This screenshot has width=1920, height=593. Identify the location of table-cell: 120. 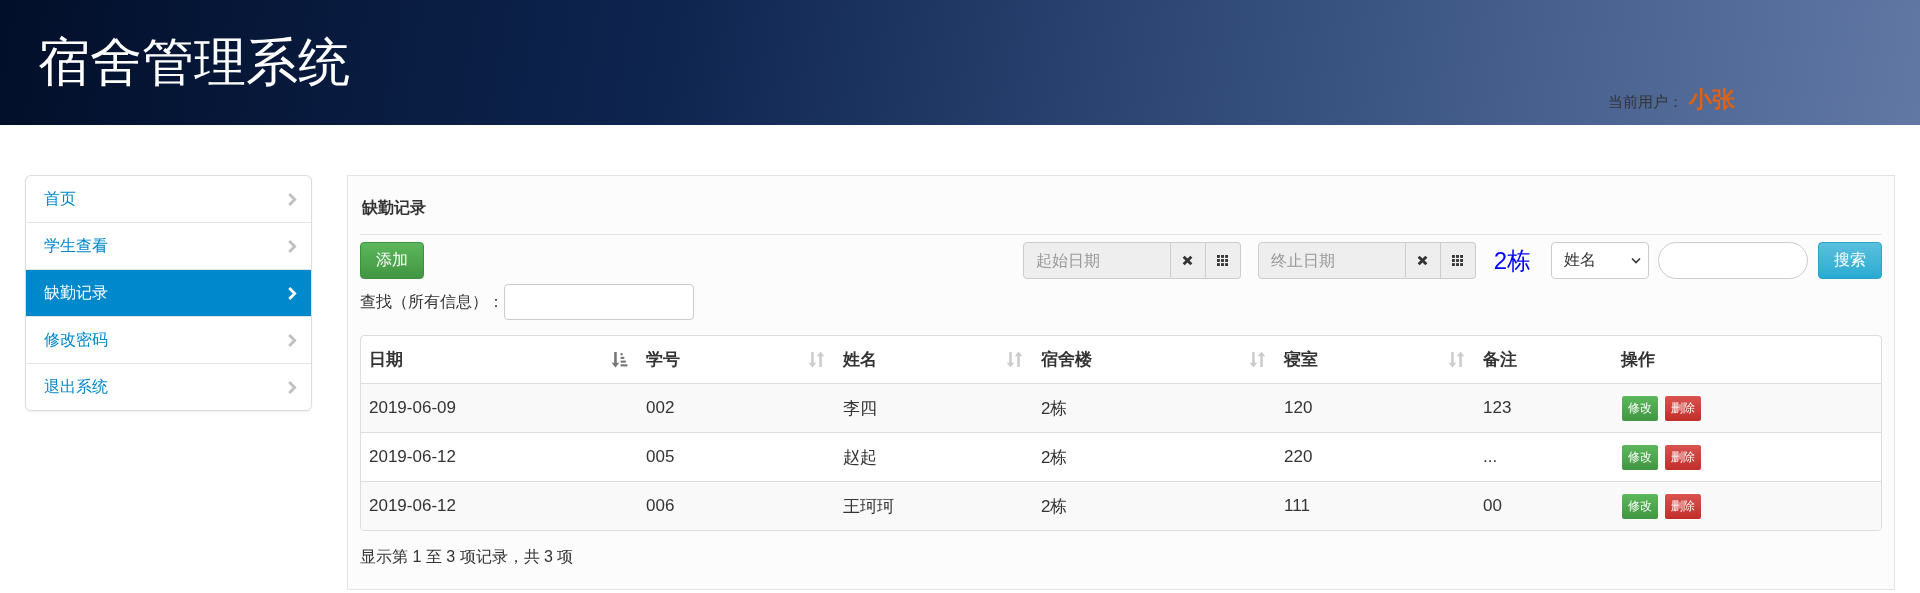
(1298, 408).